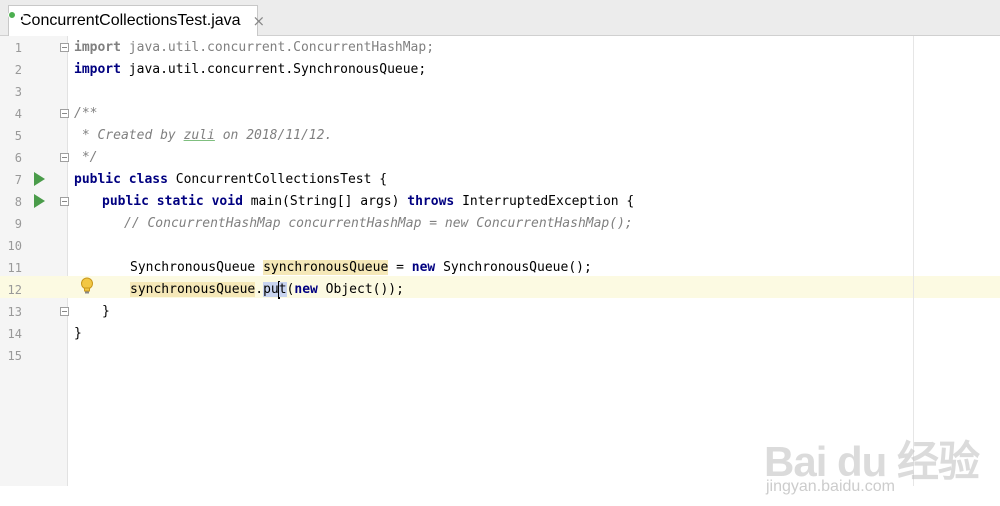 Image resolution: width=1000 pixels, height=506 pixels. I want to click on watermark-url: jingyan.baidu.com, so click(830, 486).